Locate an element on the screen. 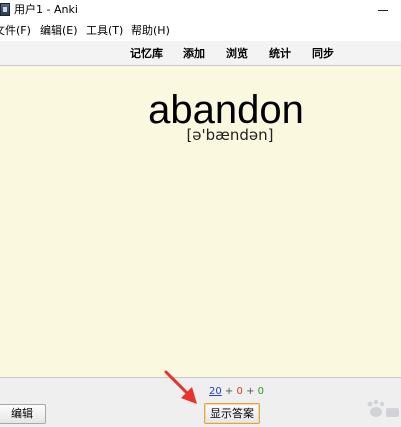 The height and width of the screenshot is (427, 401). show-answer-button: 显示答案 is located at coordinates (232, 413).